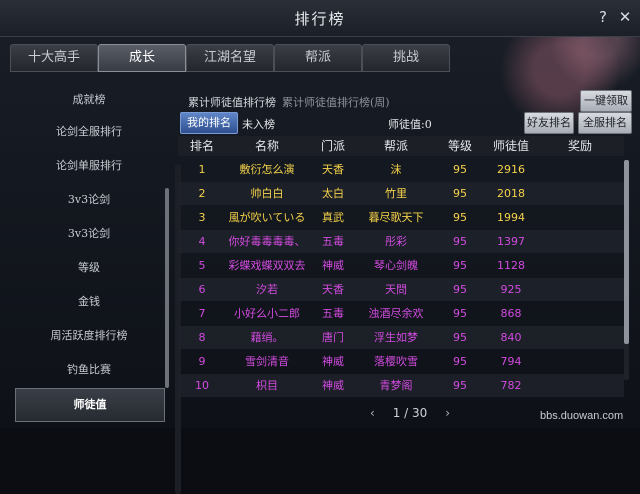 The height and width of the screenshot is (494, 640). What do you see at coordinates (511, 241) in the screenshot?
I see `cell-value: 1397` at bounding box center [511, 241].